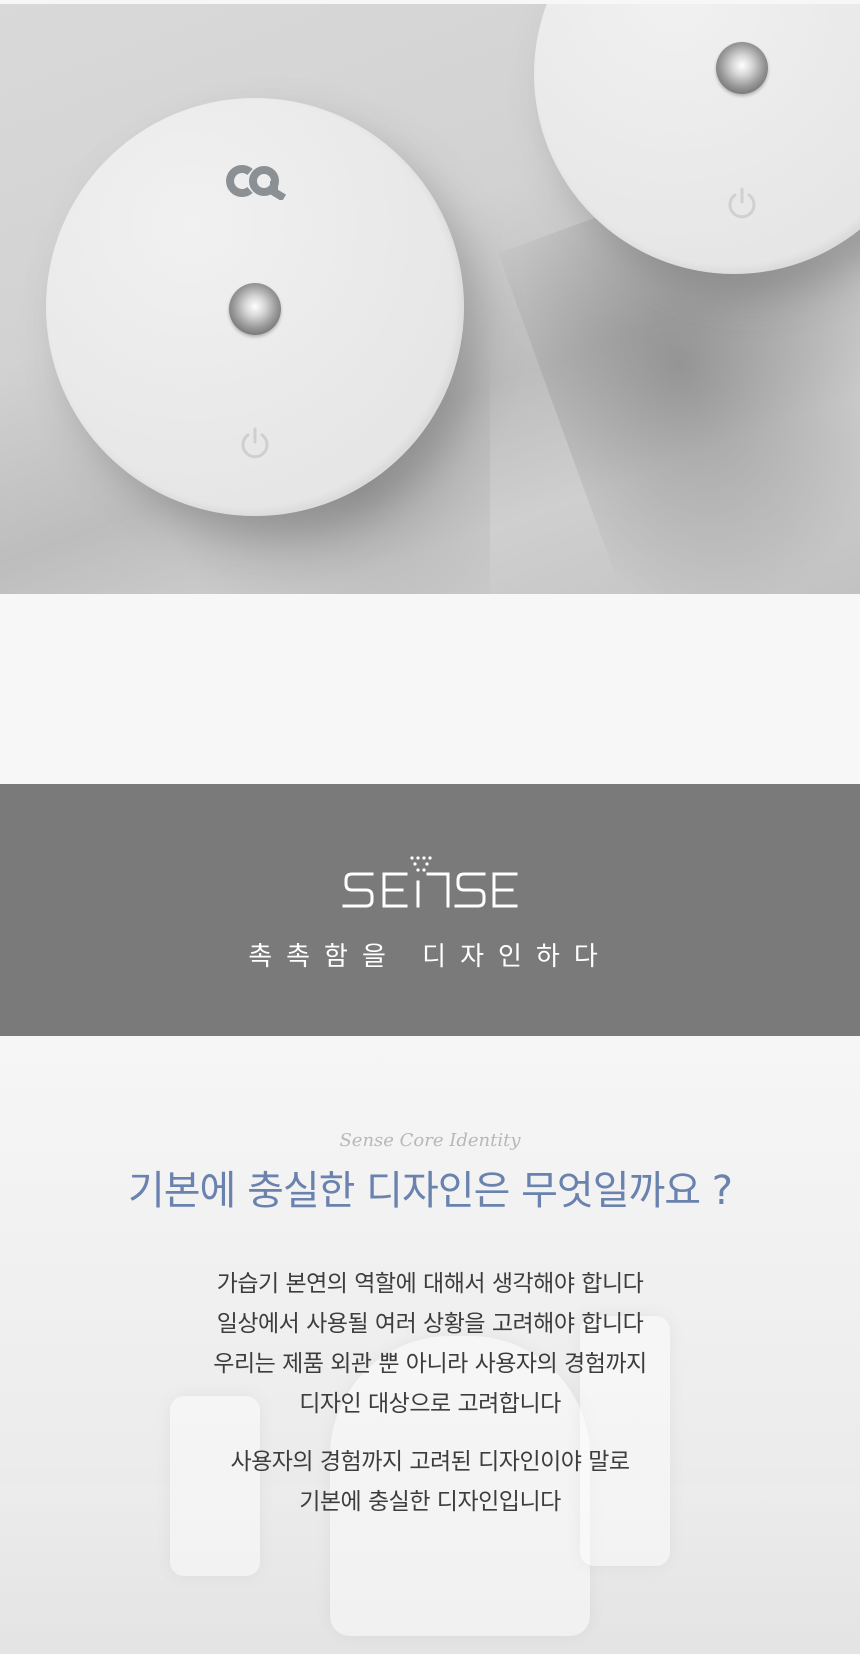  Describe the element at coordinates (430, 1502) in the screenshot. I see `body-line: 기본에 충실한 디자인입니다` at that location.